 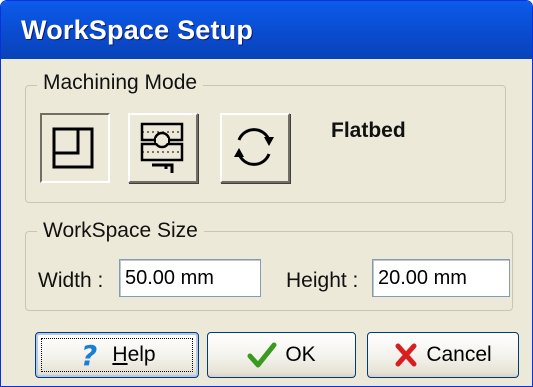 I want to click on rotary-icon, so click(x=254, y=147).